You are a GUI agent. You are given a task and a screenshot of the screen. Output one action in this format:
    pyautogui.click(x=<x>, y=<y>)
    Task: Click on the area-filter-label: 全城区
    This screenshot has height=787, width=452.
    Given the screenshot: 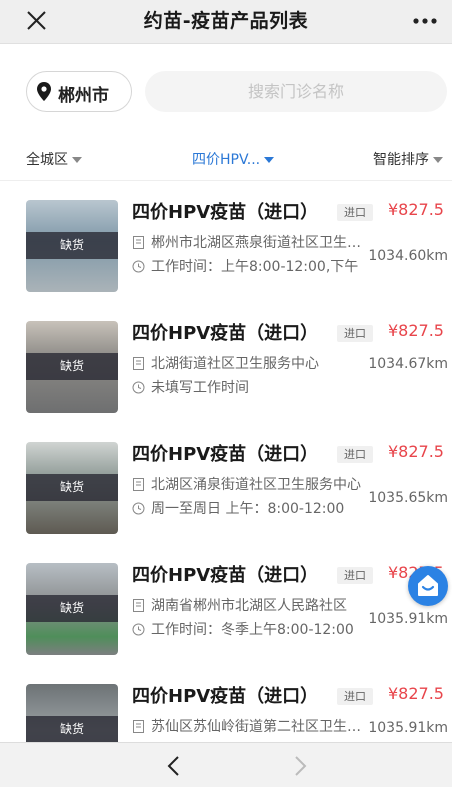 What is the action you would take?
    pyautogui.click(x=47, y=160)
    